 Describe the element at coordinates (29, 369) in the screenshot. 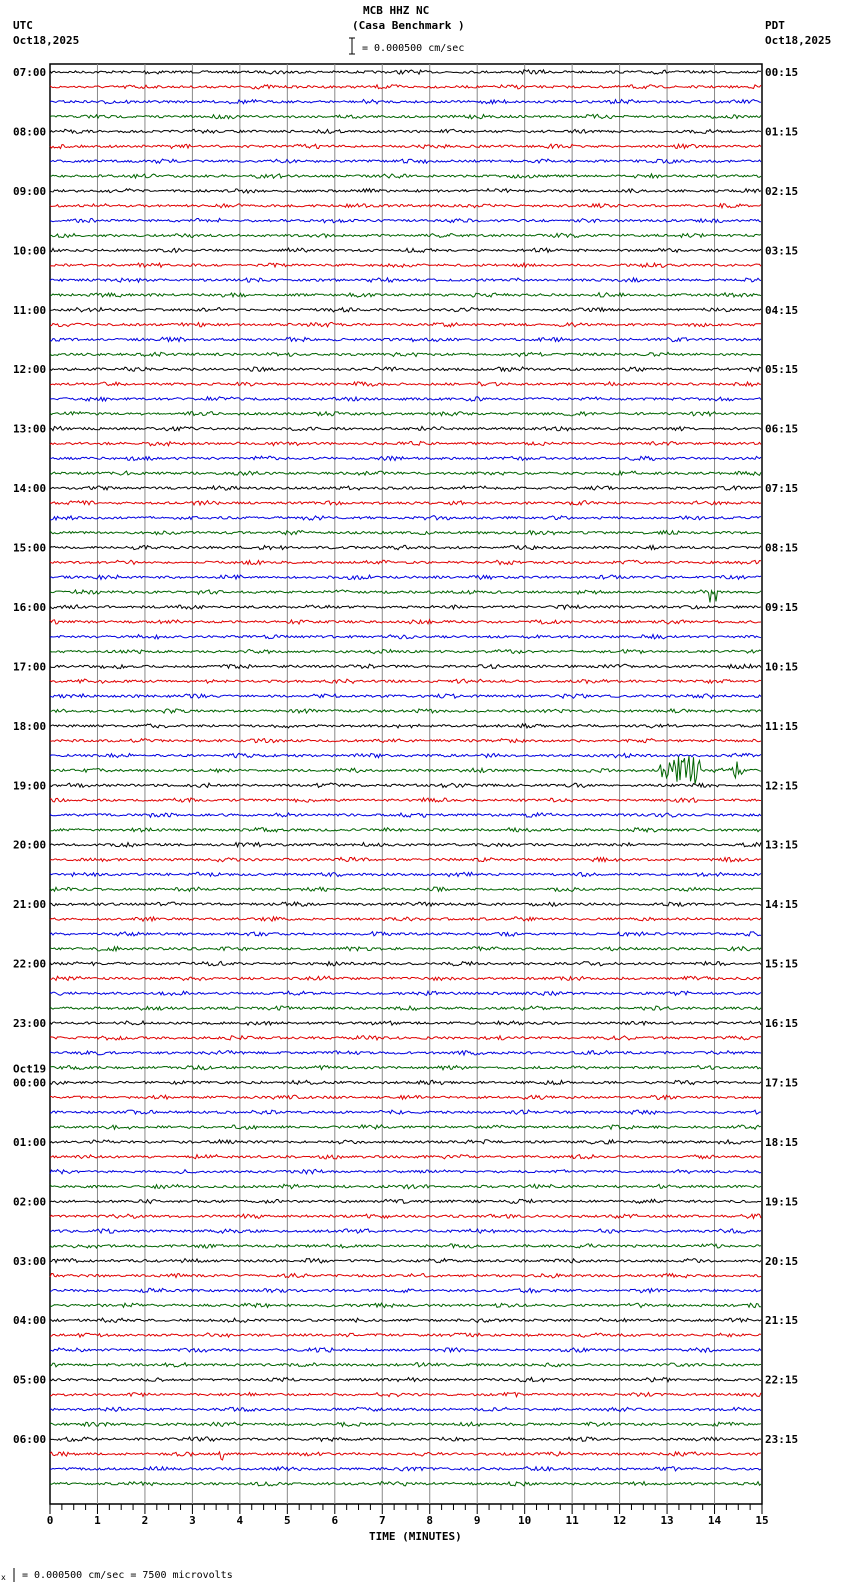

I see `utc-hour-label: 12:00` at that location.